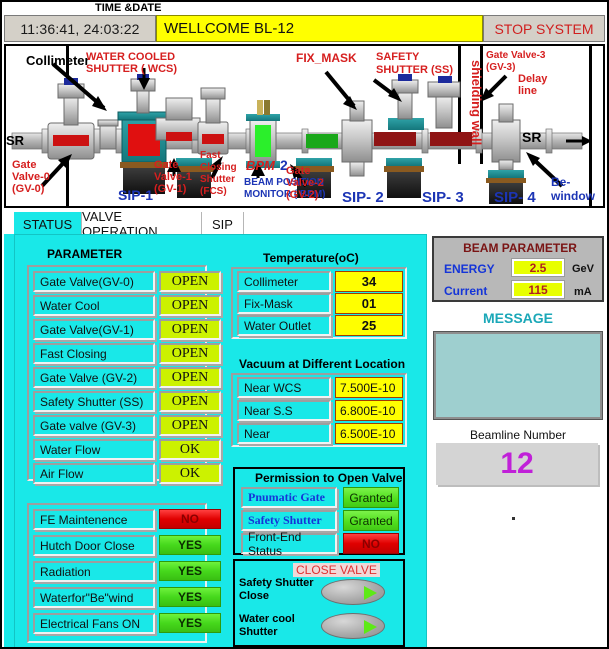 The height and width of the screenshot is (649, 609). What do you see at coordinates (190, 623) in the screenshot?
I see `param-value-electrical-fans: YES` at bounding box center [190, 623].